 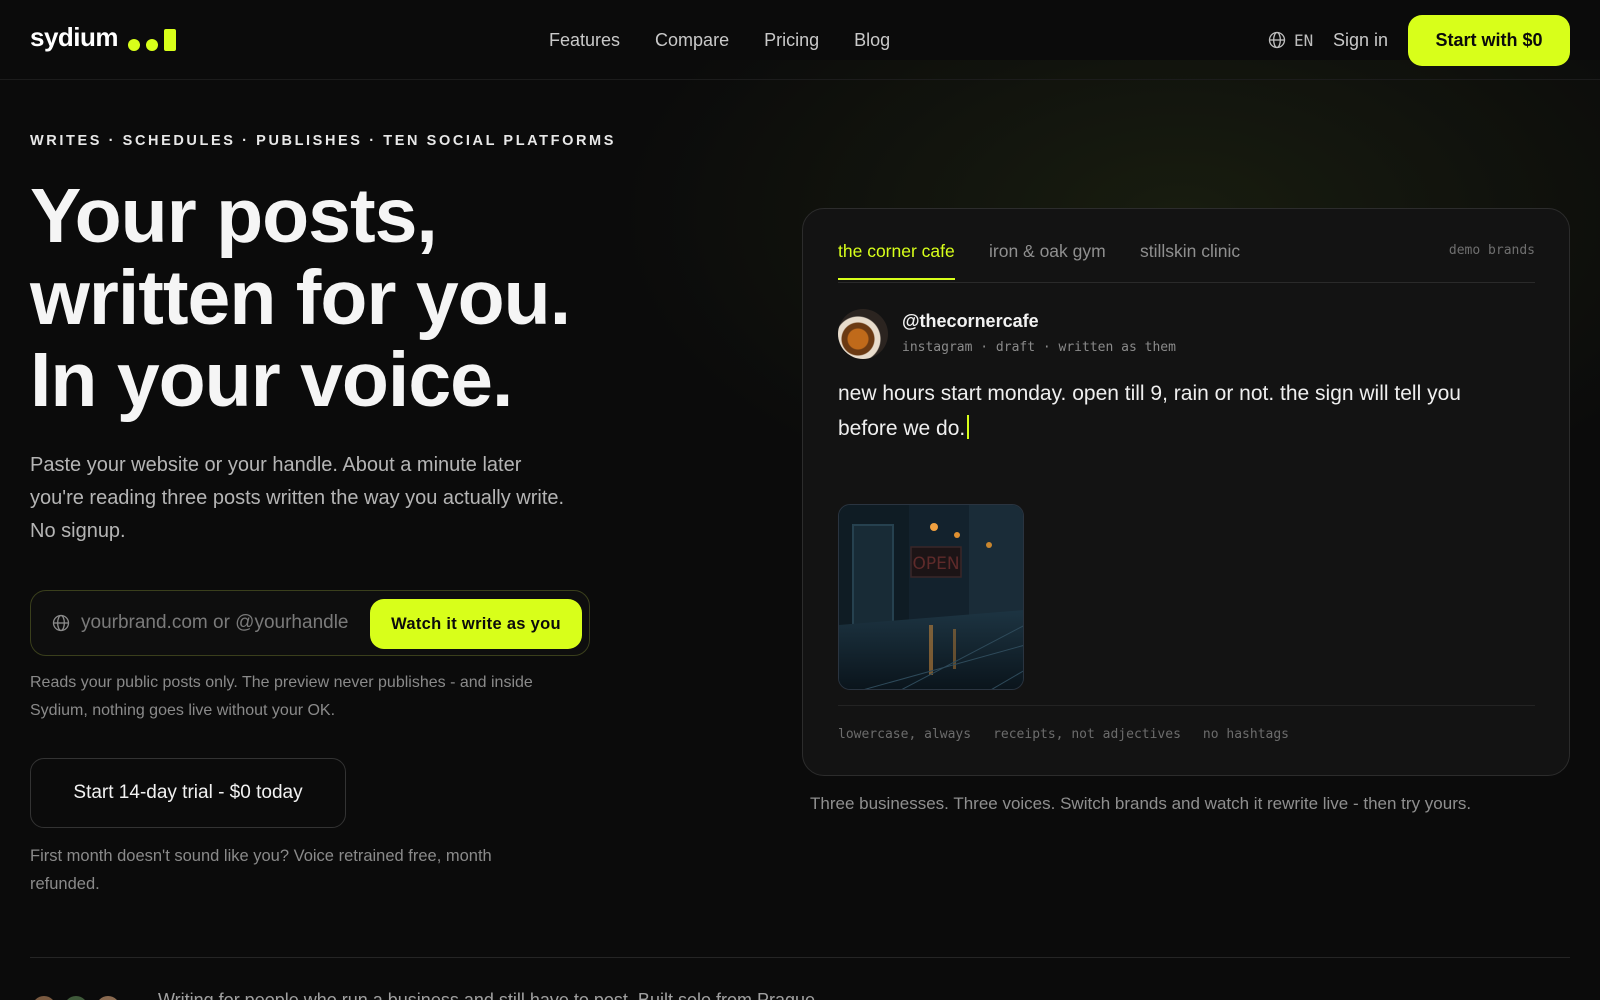 I want to click on post-image: OPEN, so click(x=931, y=597).